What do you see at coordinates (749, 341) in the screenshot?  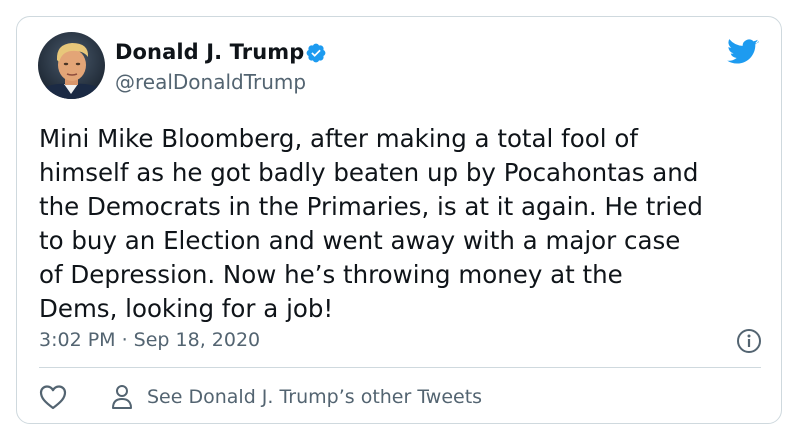 I see `info-icon` at bounding box center [749, 341].